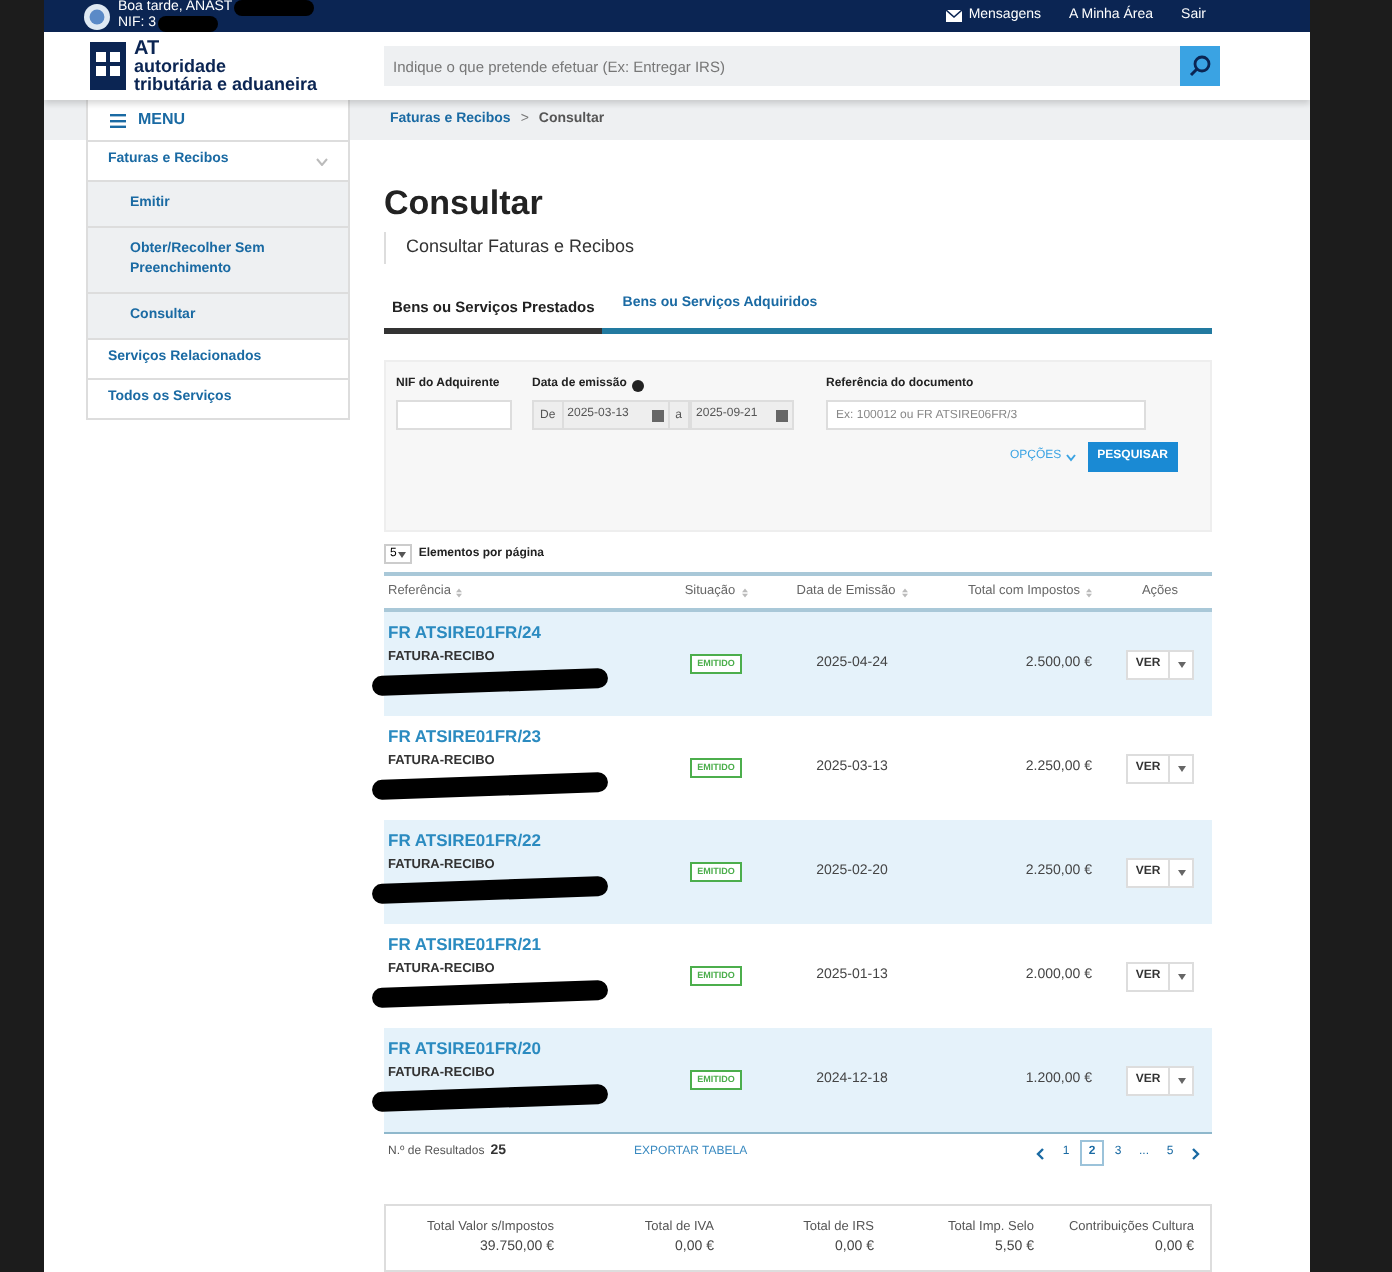 The height and width of the screenshot is (1272, 1392). I want to click on reference-link: FR ATSIRE01FR/22, so click(524, 841).